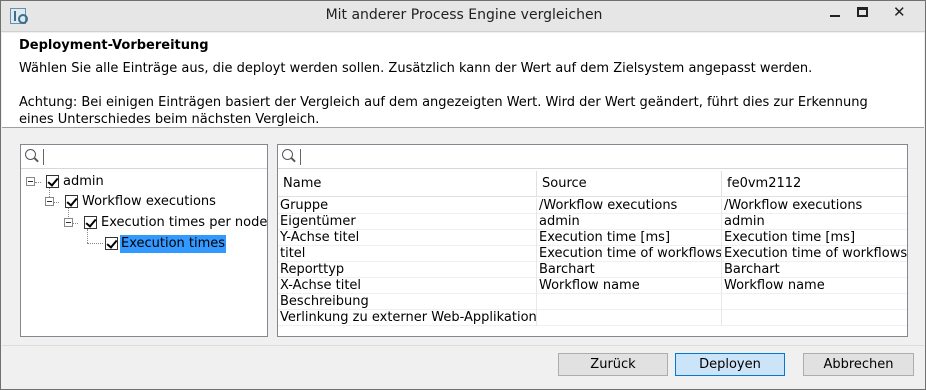 This screenshot has height=390, width=926. I want to click on cell-name: X-Achse titel, so click(407, 286).